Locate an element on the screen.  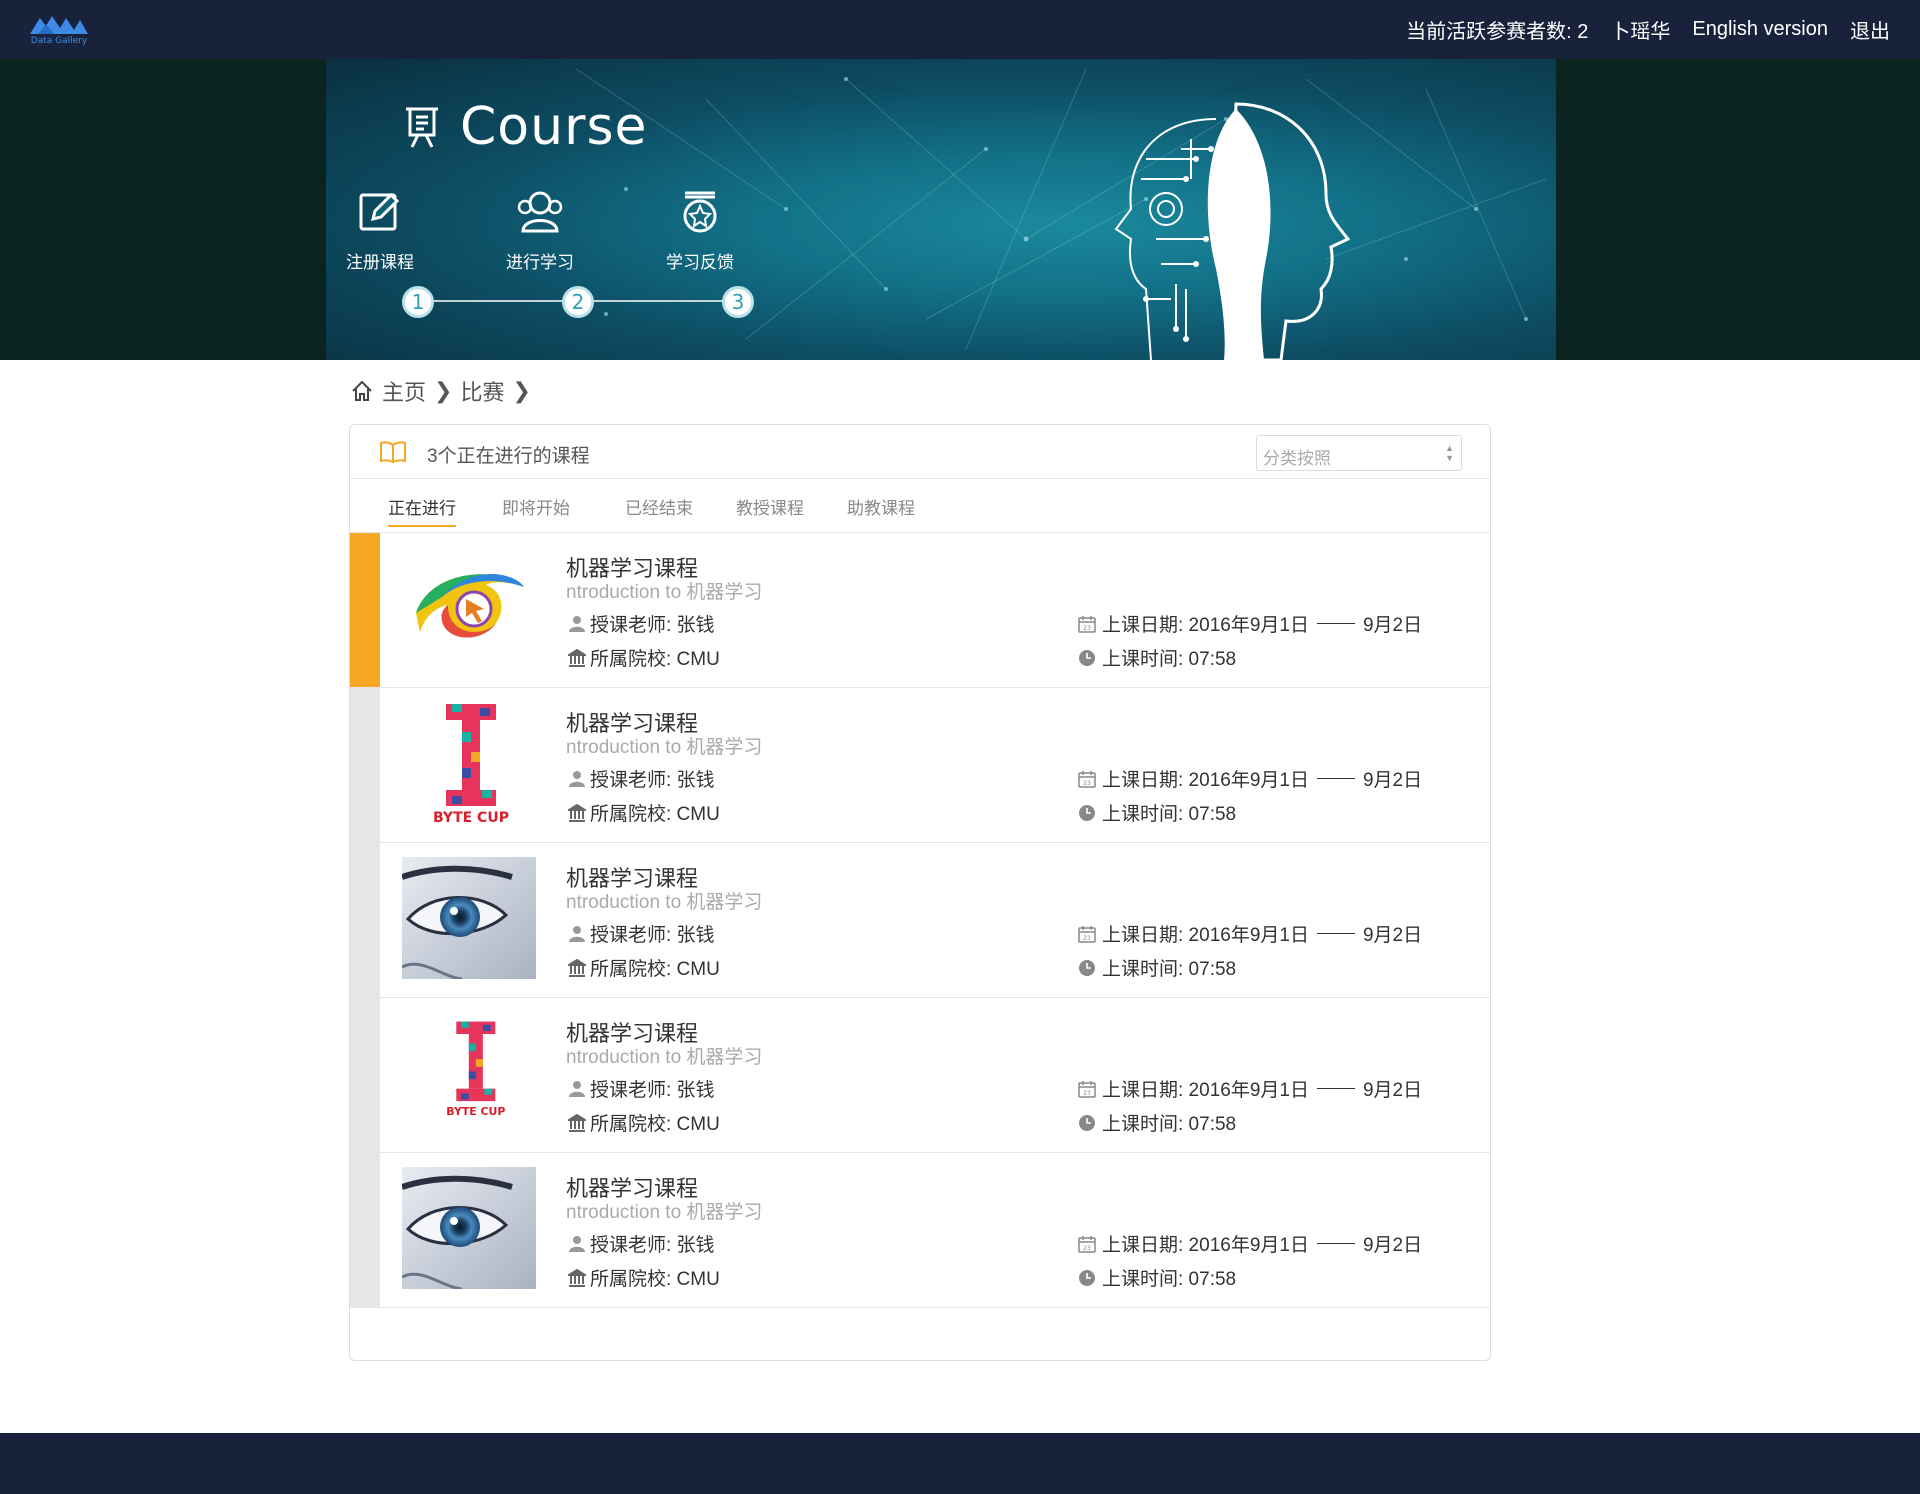
breadcrumb-home: 主页 is located at coordinates (404, 391).